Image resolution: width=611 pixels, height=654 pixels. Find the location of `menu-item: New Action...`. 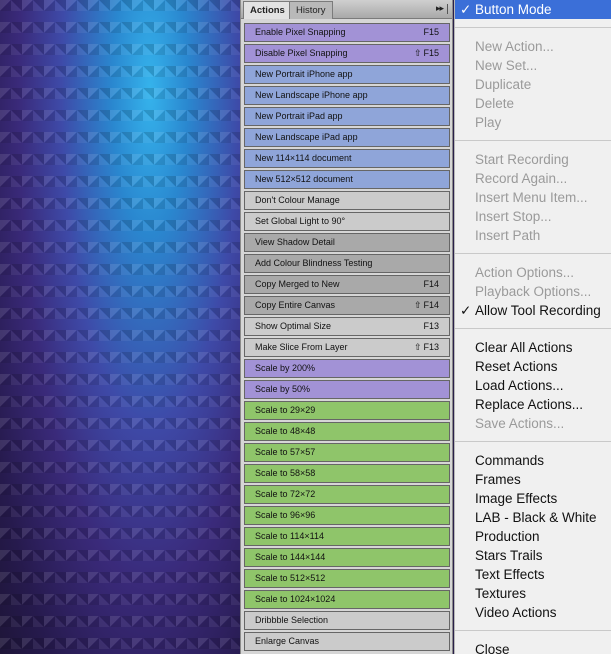

menu-item: New Action... is located at coordinates (533, 46).